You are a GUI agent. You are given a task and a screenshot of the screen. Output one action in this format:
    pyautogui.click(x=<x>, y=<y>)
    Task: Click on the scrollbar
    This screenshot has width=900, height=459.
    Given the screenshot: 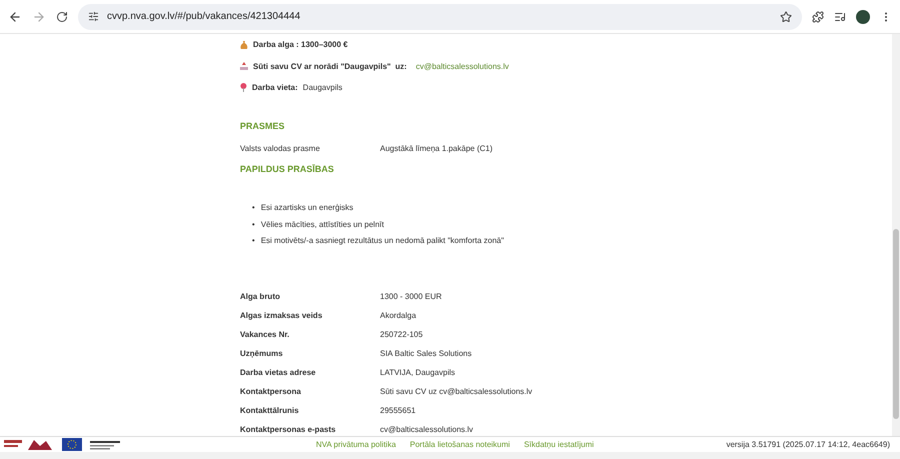 What is the action you would take?
    pyautogui.click(x=896, y=235)
    